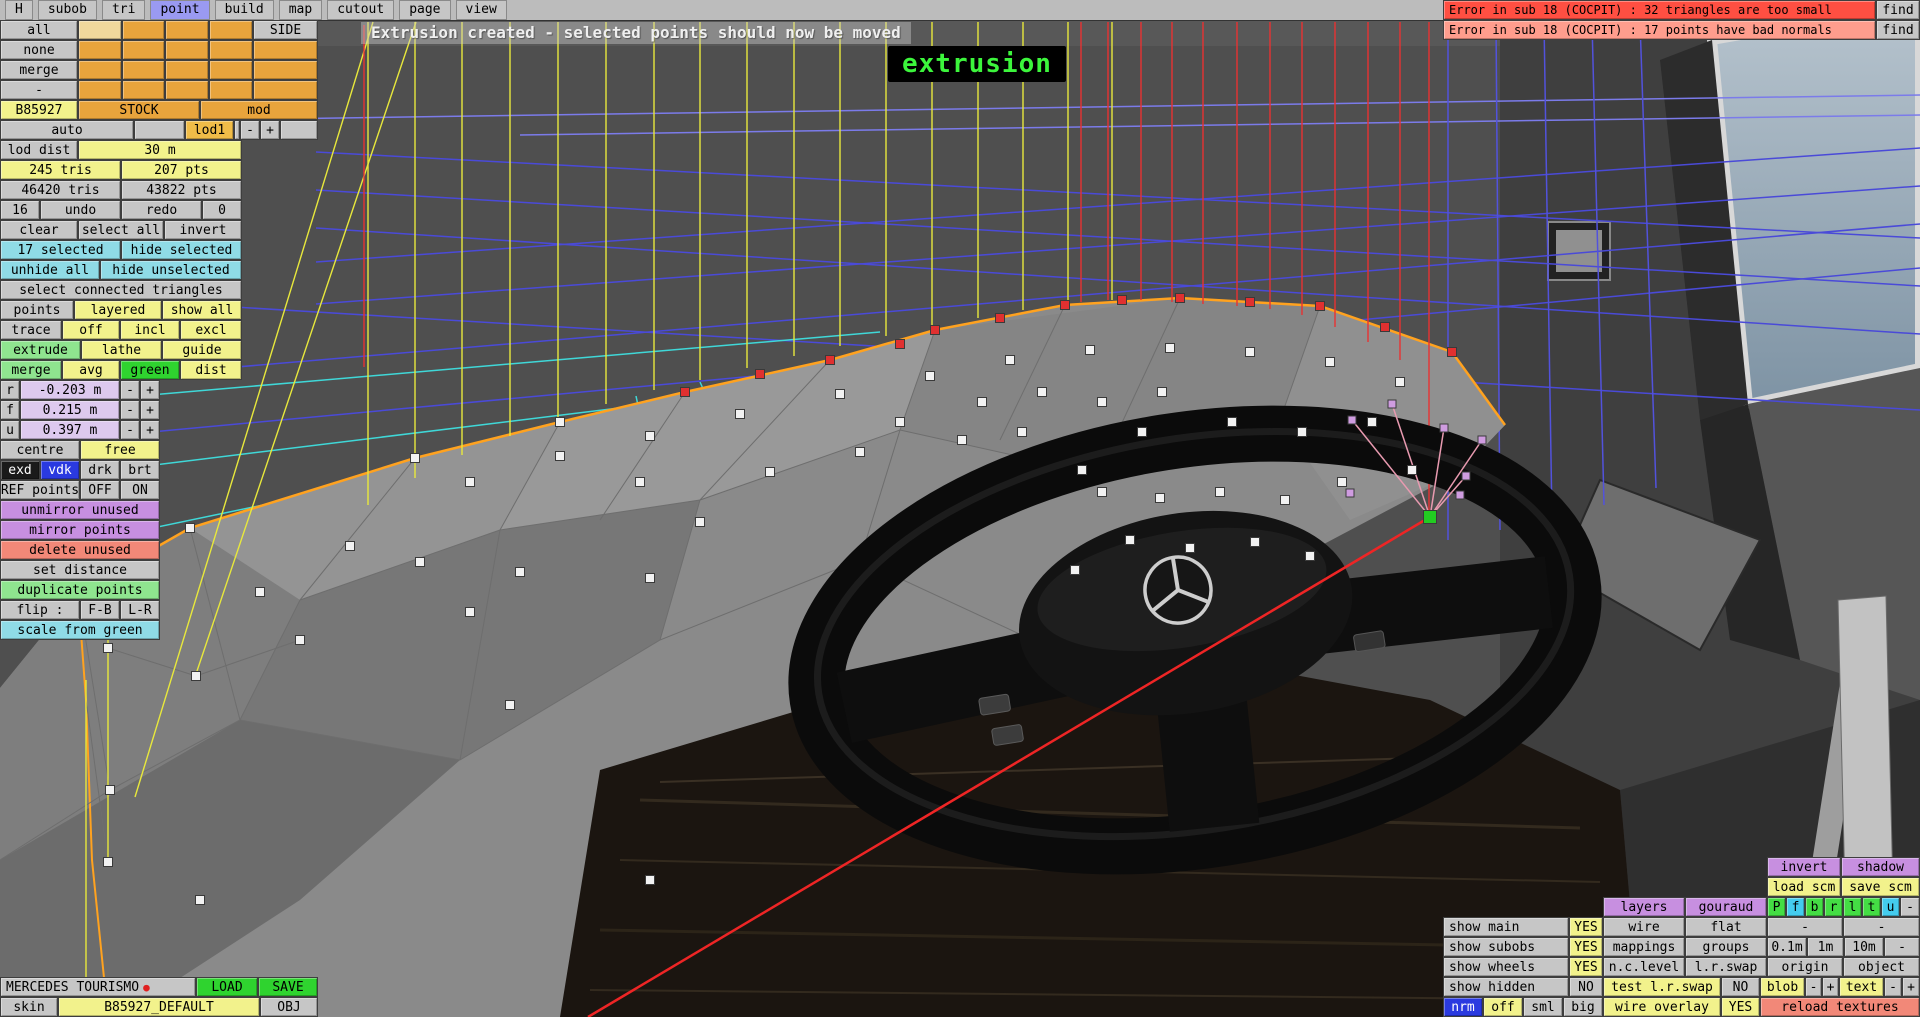 The image size is (1920, 1017). I want to click on channel-p-button: P, so click(1776, 907).